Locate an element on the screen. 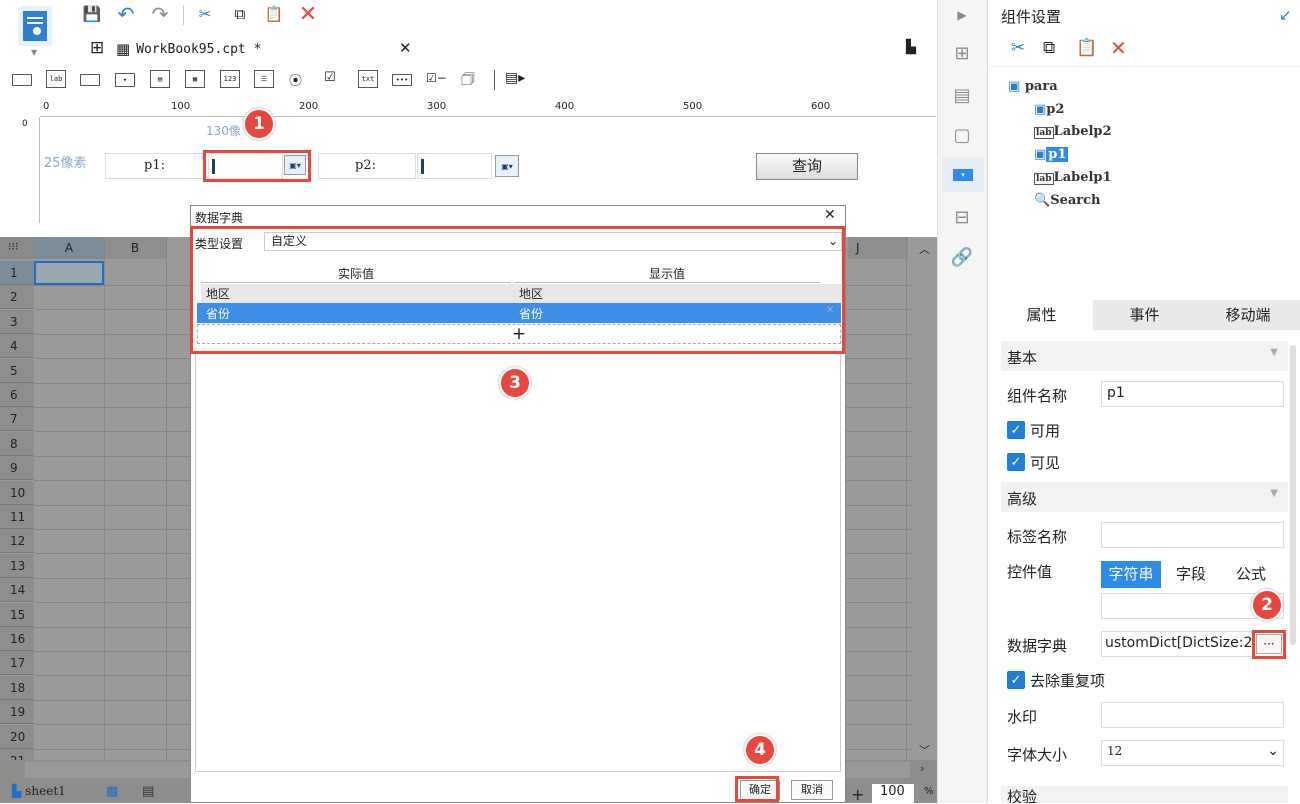 The height and width of the screenshot is (804, 1300). row-header: 5 is located at coordinates (17, 370).